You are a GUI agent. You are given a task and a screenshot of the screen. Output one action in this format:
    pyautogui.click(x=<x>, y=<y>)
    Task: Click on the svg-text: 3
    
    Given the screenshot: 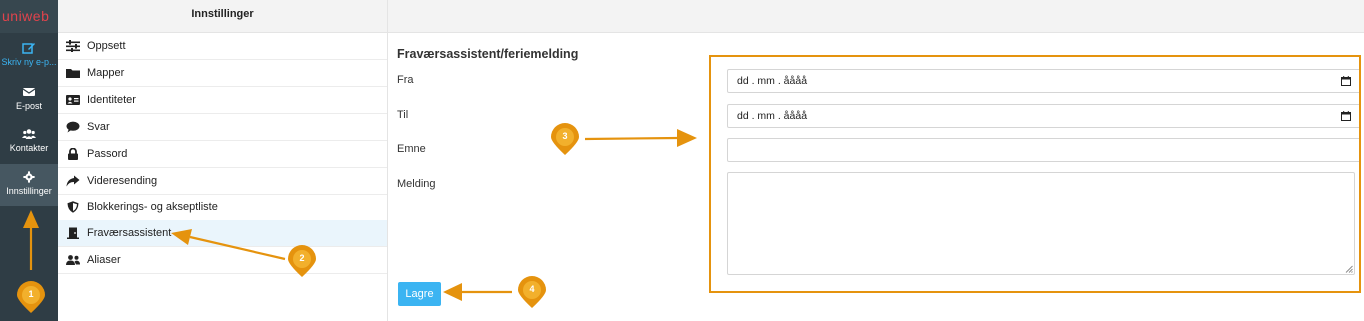 What is the action you would take?
    pyautogui.click(x=564, y=136)
    